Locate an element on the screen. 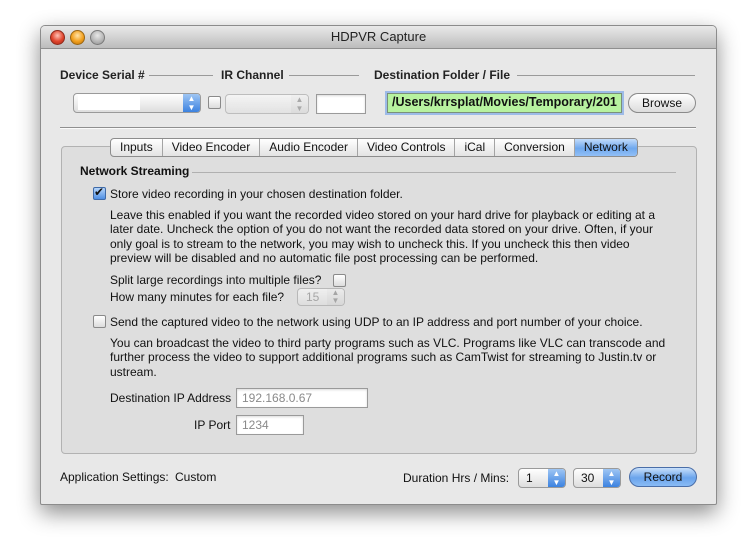 Image resolution: width=755 pixels, height=559 pixels. device-serial-value is located at coordinates (109, 102).